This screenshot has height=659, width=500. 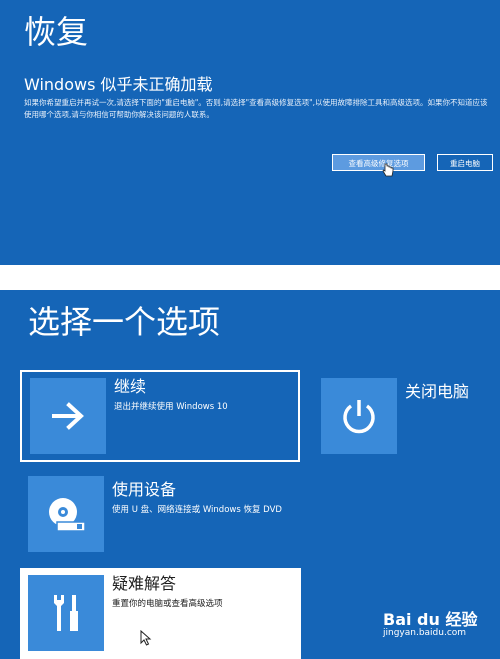 What do you see at coordinates (171, 407) in the screenshot?
I see `continue-description: 退出并继续使用 Windows 10` at bounding box center [171, 407].